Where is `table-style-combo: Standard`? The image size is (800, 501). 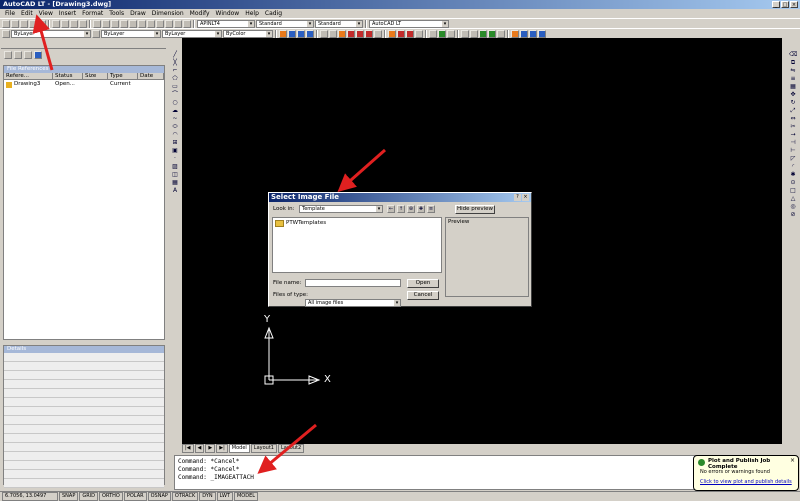
table-style-combo: Standard is located at coordinates (339, 24).